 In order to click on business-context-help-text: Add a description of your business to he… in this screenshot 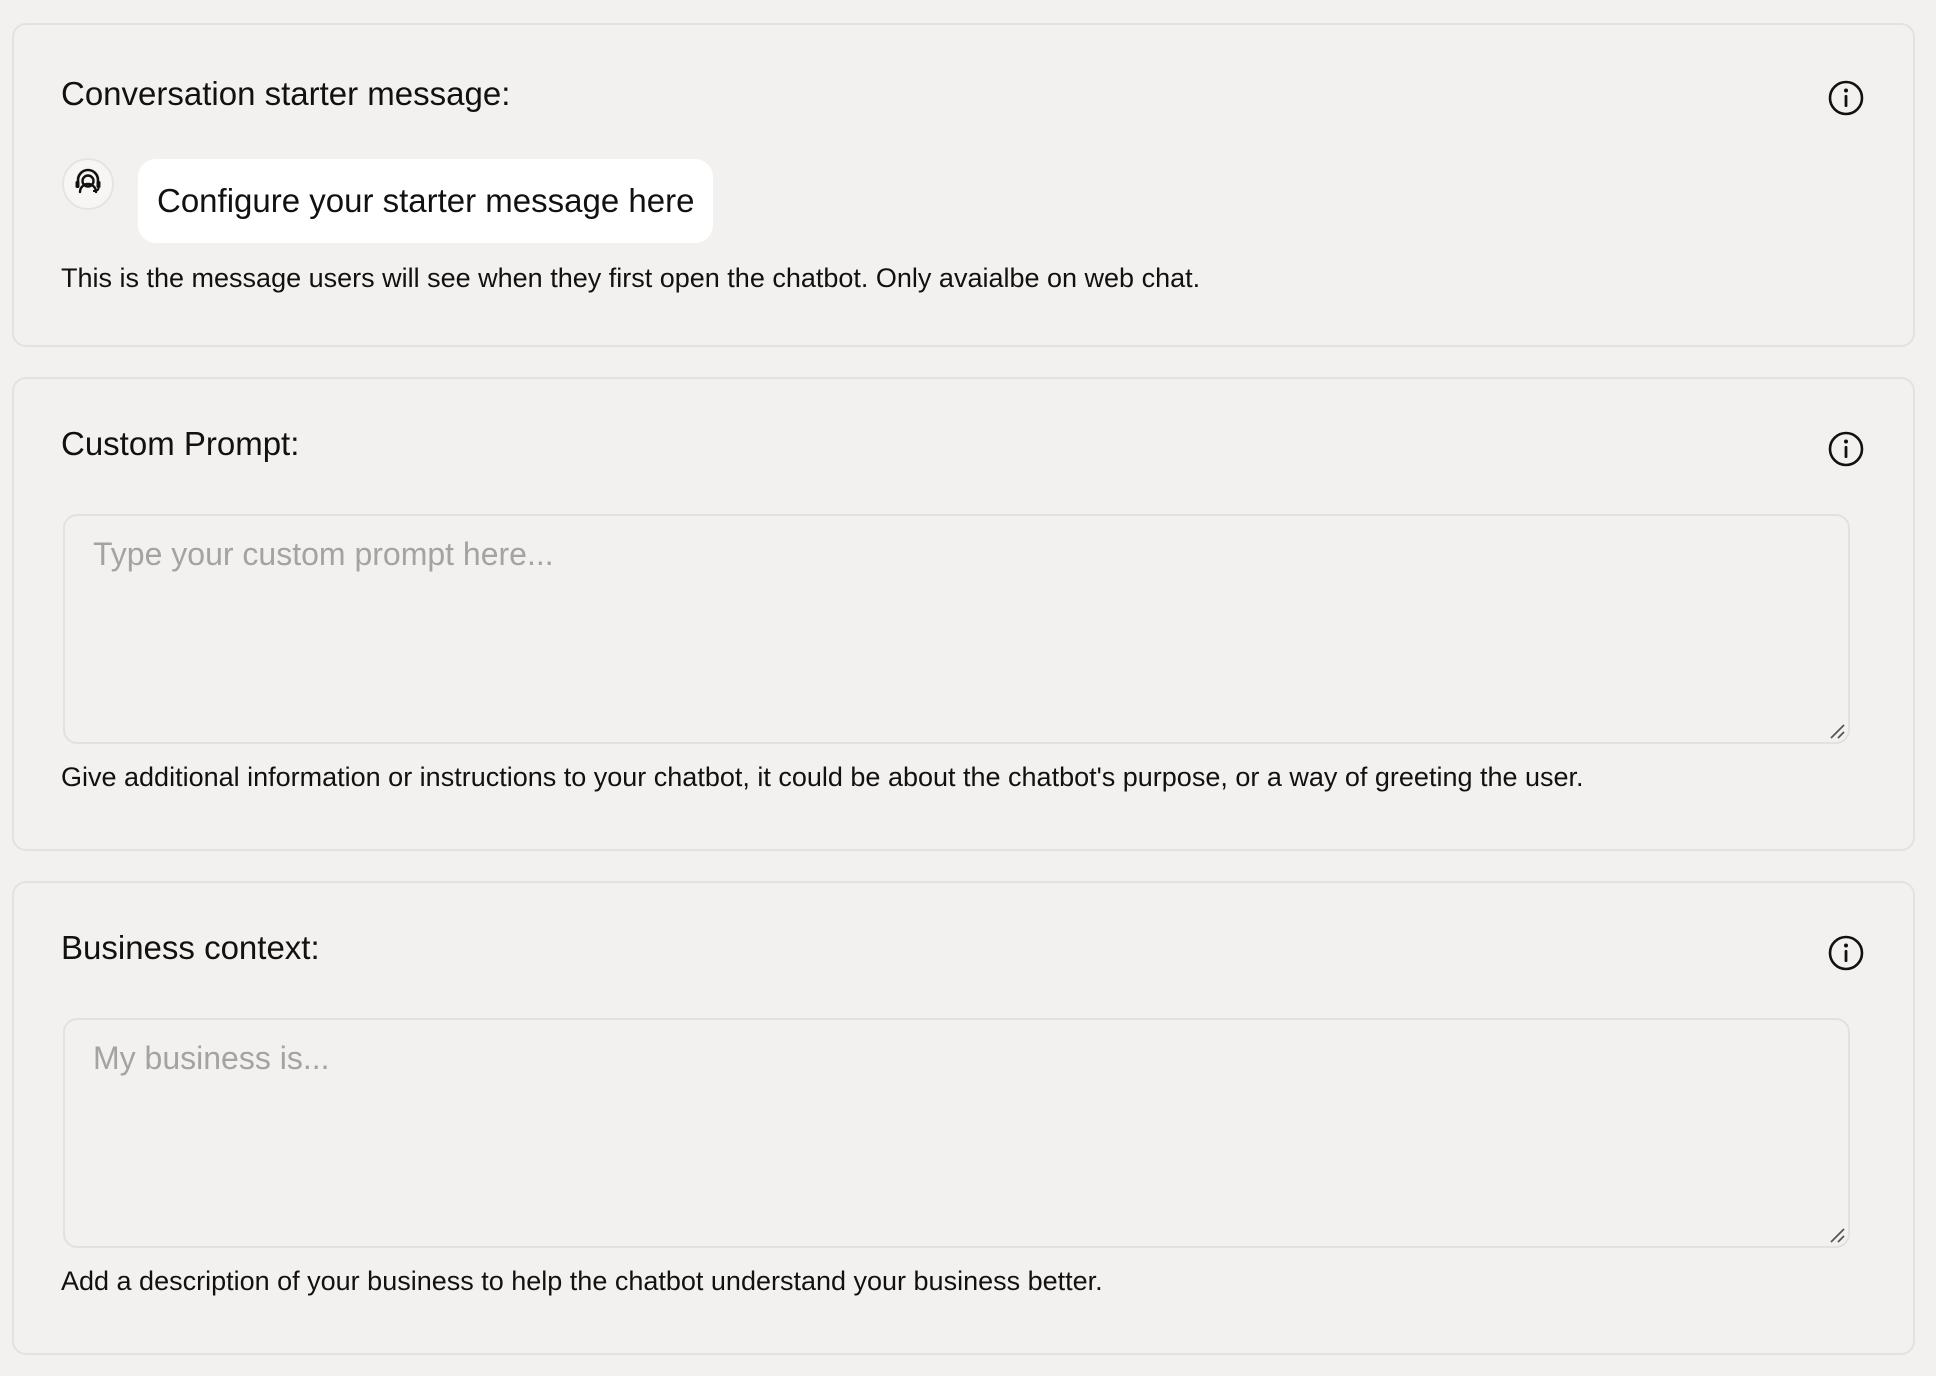, I will do `click(582, 1281)`.